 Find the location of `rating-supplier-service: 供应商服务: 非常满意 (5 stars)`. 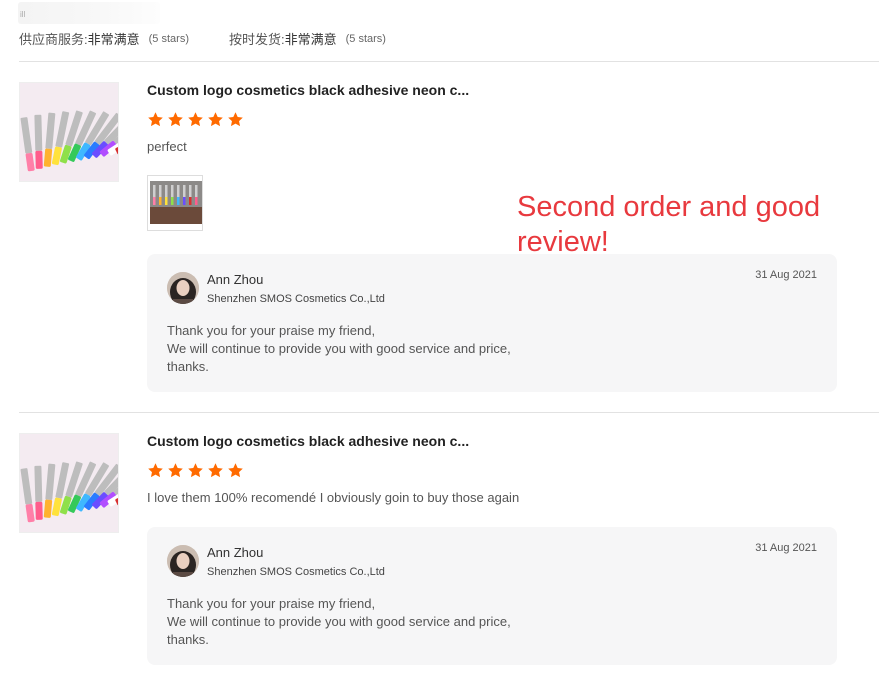

rating-supplier-service: 供应商服务: 非常满意 (5 stars) is located at coordinates (104, 38).